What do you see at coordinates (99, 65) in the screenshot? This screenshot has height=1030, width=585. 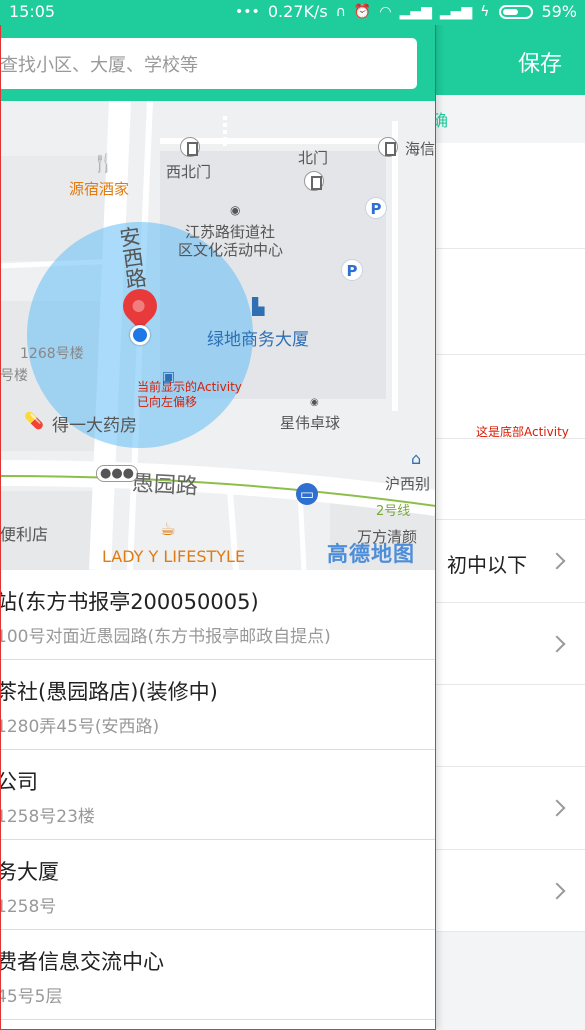 I see `search-placeholder: 查找小区、大厦、学校等` at bounding box center [99, 65].